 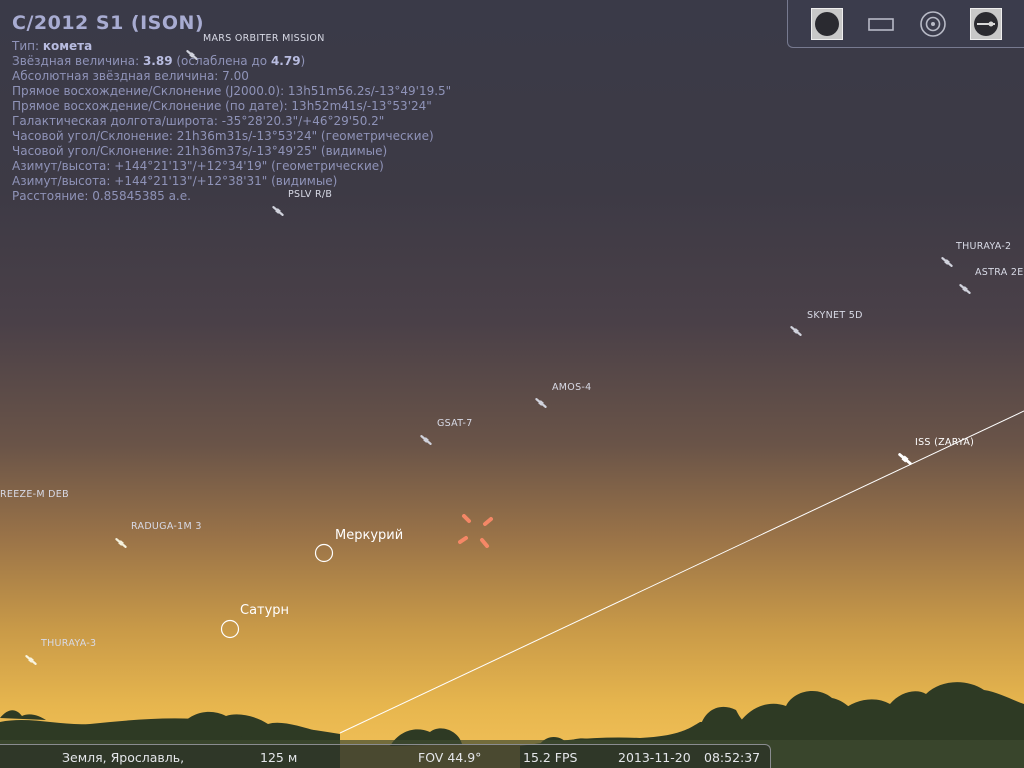 I want to click on object-abs-magnitude: Абсолютная звёздная величина: 7.00, so click(x=130, y=76).